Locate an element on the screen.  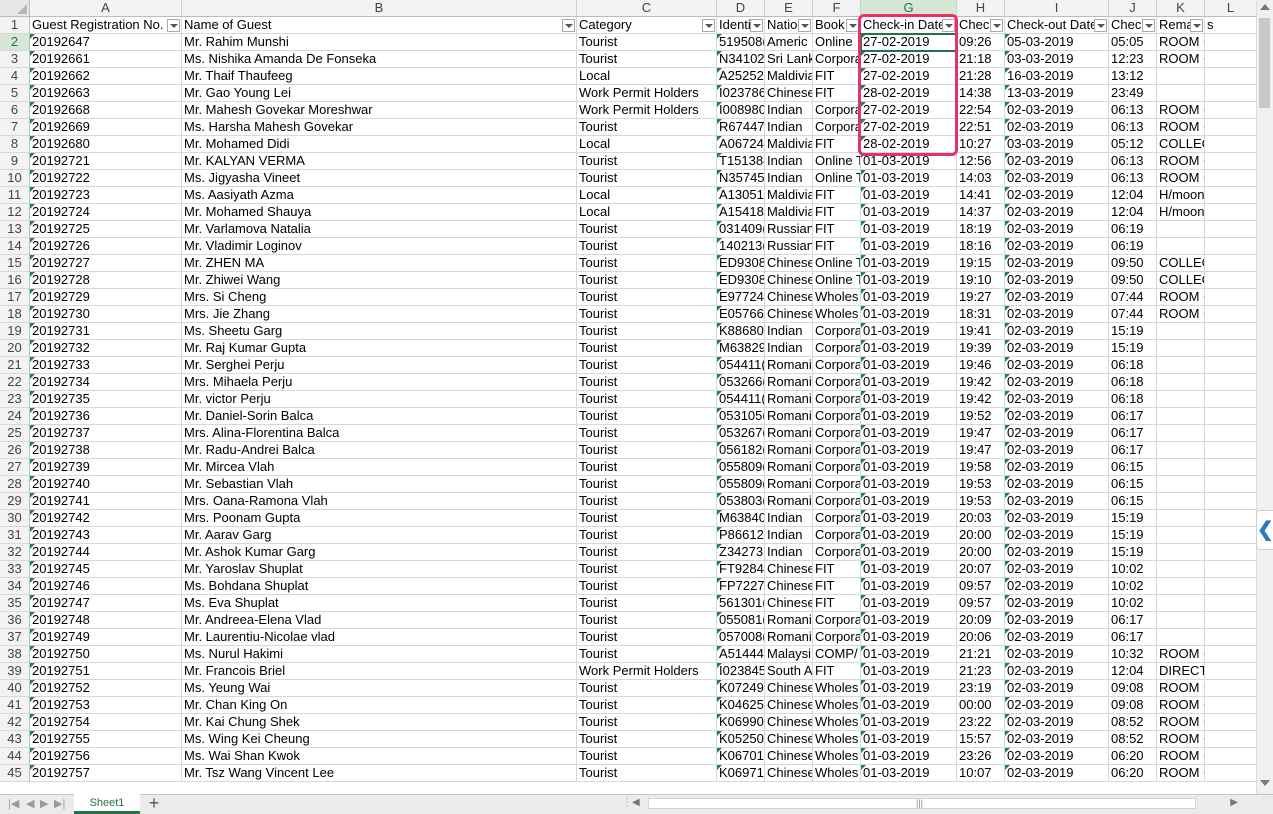
data-cell: 19:53 is located at coordinates (981, 501).